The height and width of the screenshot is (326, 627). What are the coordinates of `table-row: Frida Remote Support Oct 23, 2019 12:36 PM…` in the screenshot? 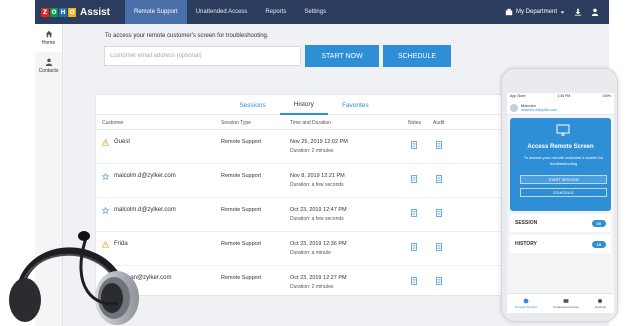 It's located at (304, 249).